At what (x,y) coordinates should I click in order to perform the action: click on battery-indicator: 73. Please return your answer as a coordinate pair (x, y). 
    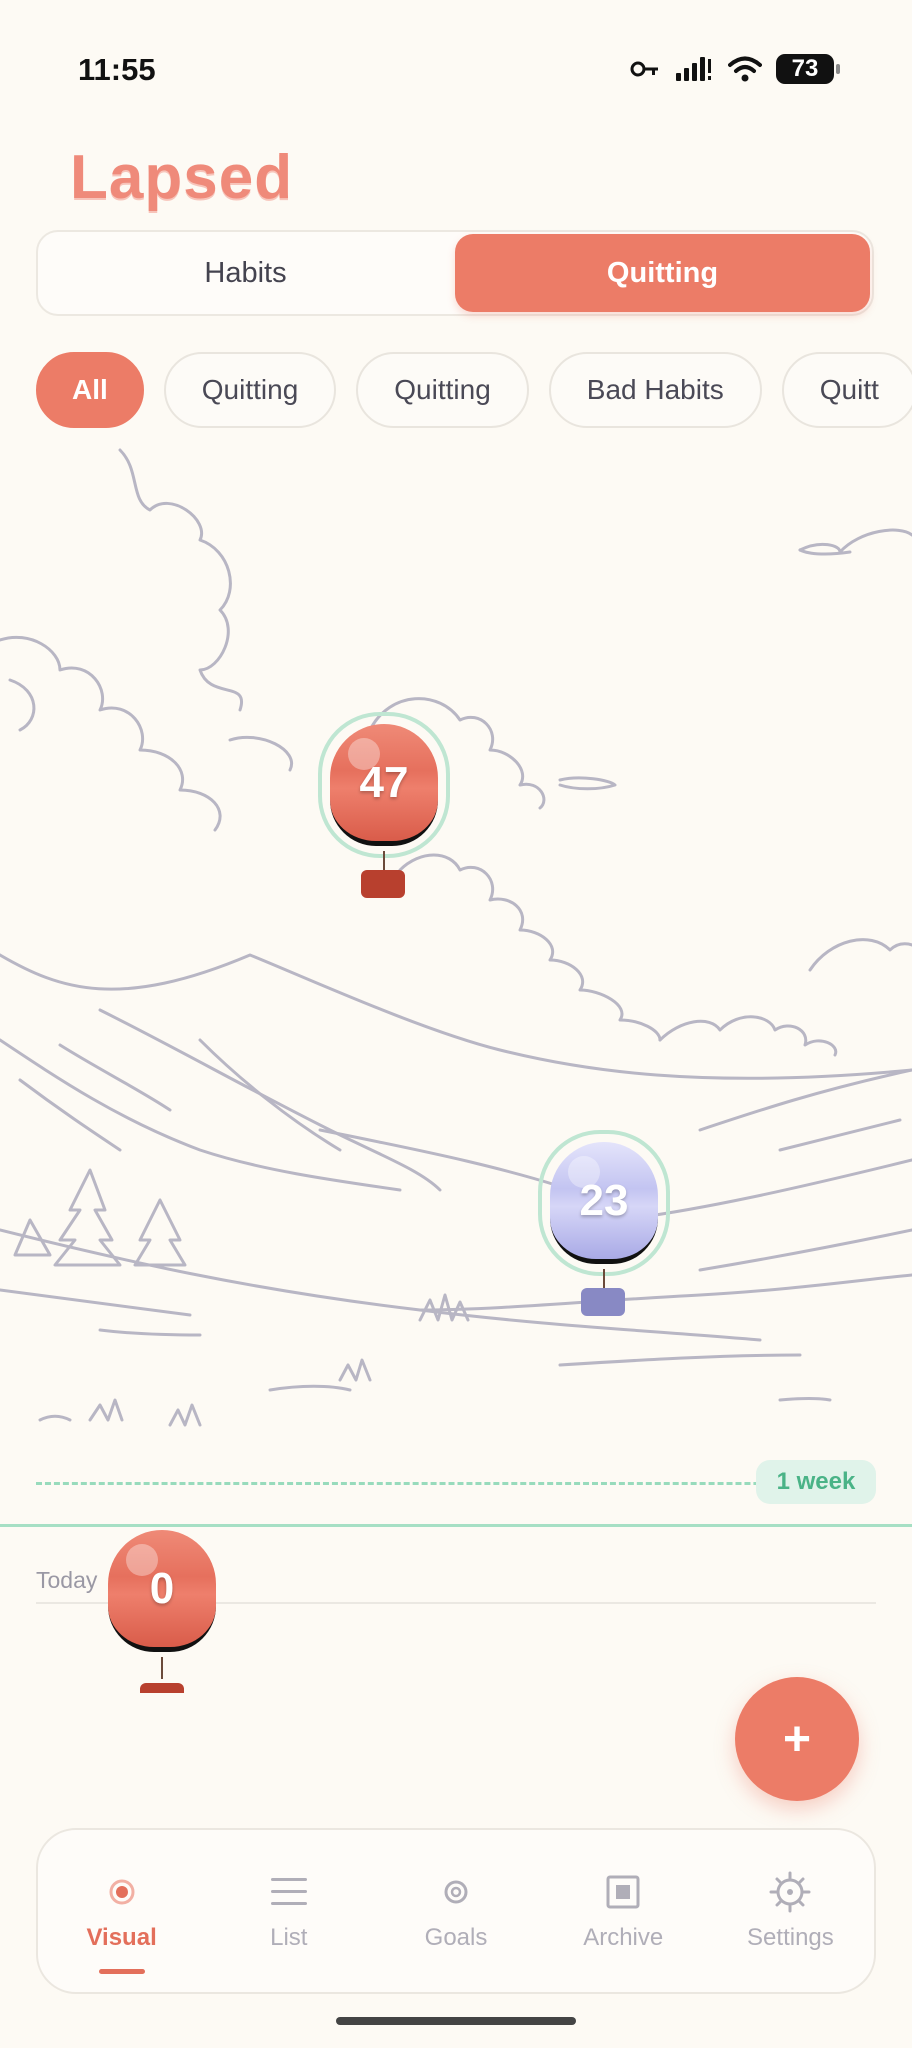
    Looking at the image, I should click on (808, 69).